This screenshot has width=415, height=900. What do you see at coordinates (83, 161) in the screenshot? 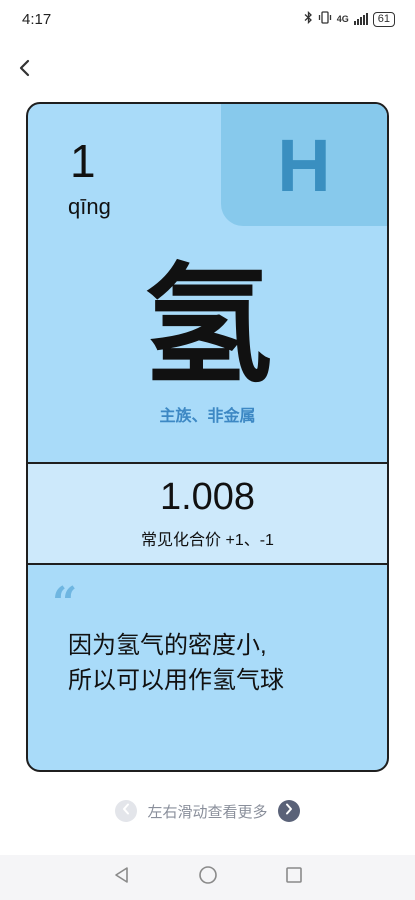
I see `atomic-number: 1` at bounding box center [83, 161].